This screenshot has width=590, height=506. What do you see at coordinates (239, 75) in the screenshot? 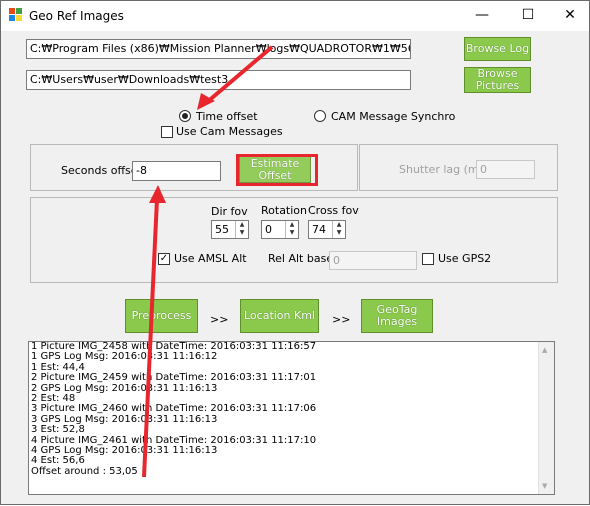
I see `arrow-to-time-offset` at bounding box center [239, 75].